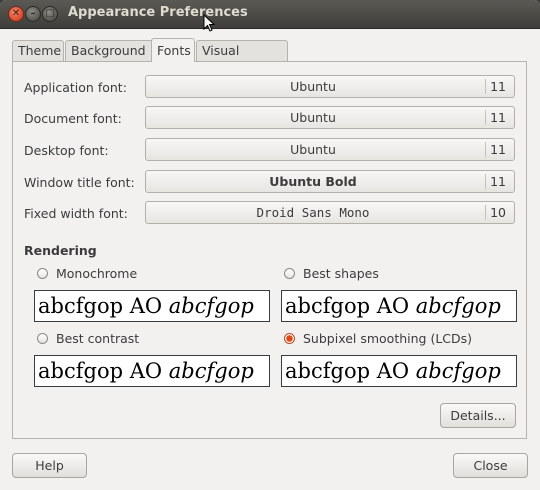  What do you see at coordinates (289, 273) in the screenshot?
I see `best-shapes-radio` at bounding box center [289, 273].